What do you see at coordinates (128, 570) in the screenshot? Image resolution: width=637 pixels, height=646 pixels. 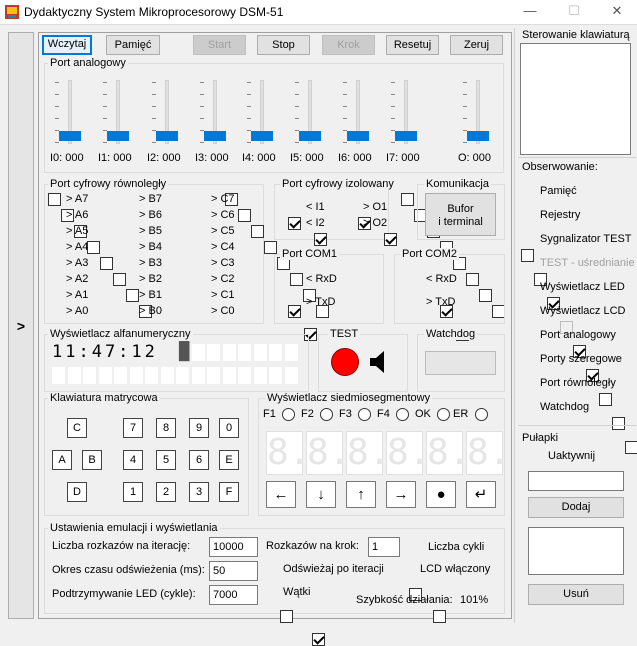 I see `refresh-period-label: Okres czasu odświeżenia (ms):` at bounding box center [128, 570].